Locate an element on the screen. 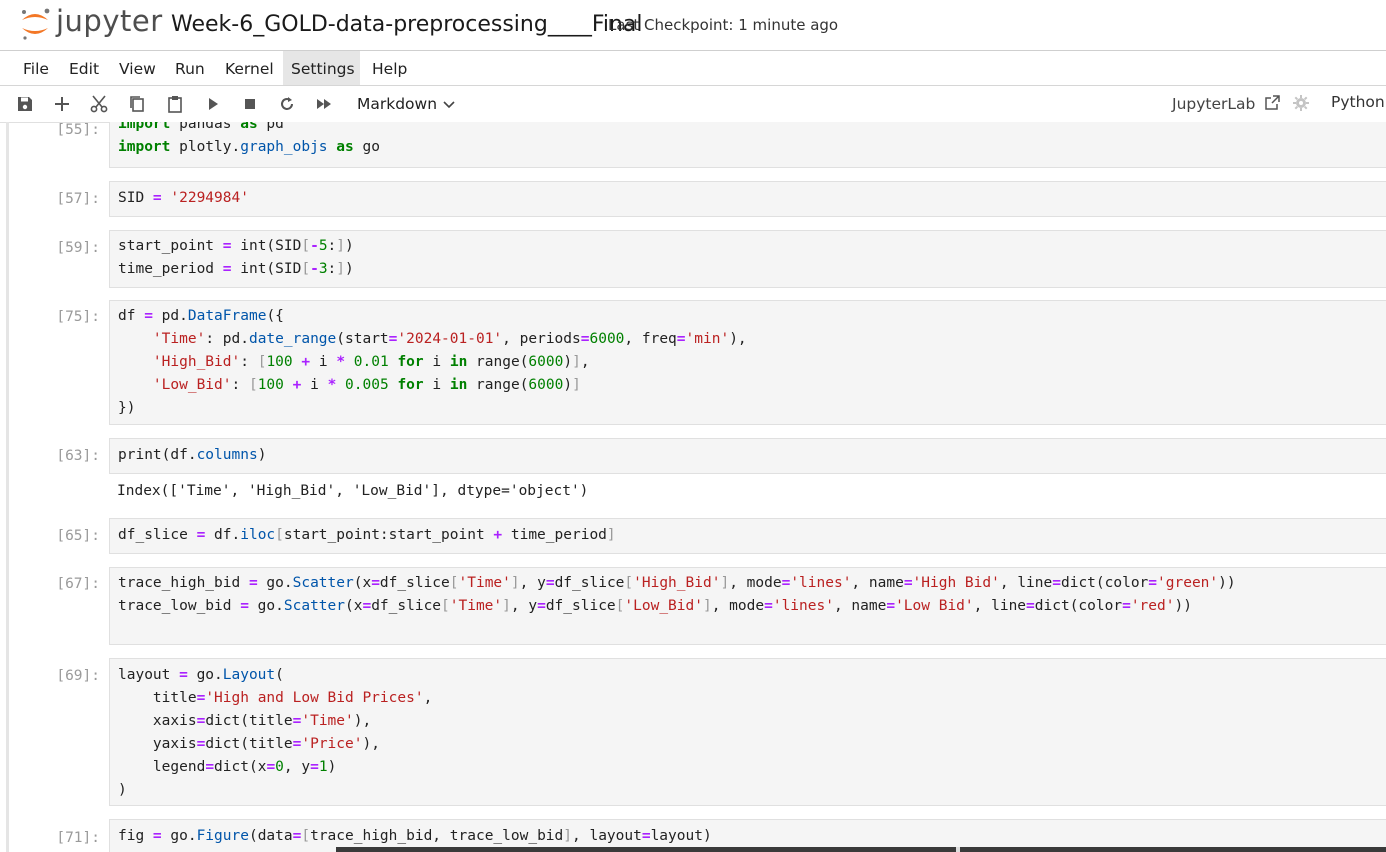  copy-icon is located at coordinates (137, 104).